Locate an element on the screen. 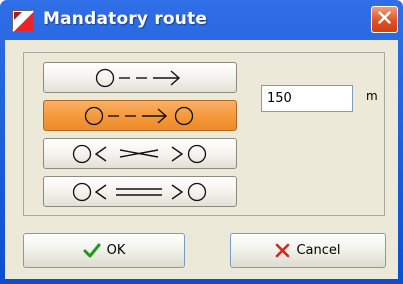  route-origin-to-destination-icon is located at coordinates (140, 116).